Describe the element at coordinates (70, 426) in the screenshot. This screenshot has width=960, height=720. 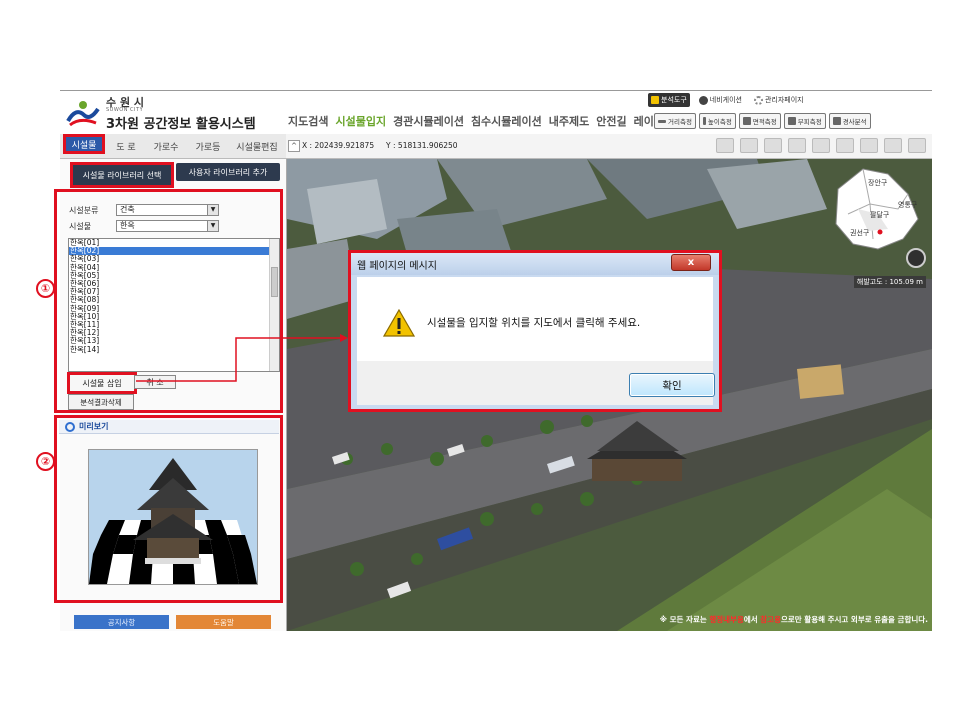
I see `circle-icon` at that location.